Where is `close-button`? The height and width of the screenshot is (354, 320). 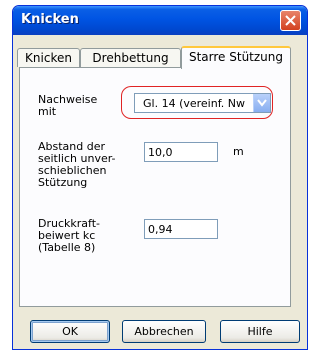 close-button is located at coordinates (290, 20).